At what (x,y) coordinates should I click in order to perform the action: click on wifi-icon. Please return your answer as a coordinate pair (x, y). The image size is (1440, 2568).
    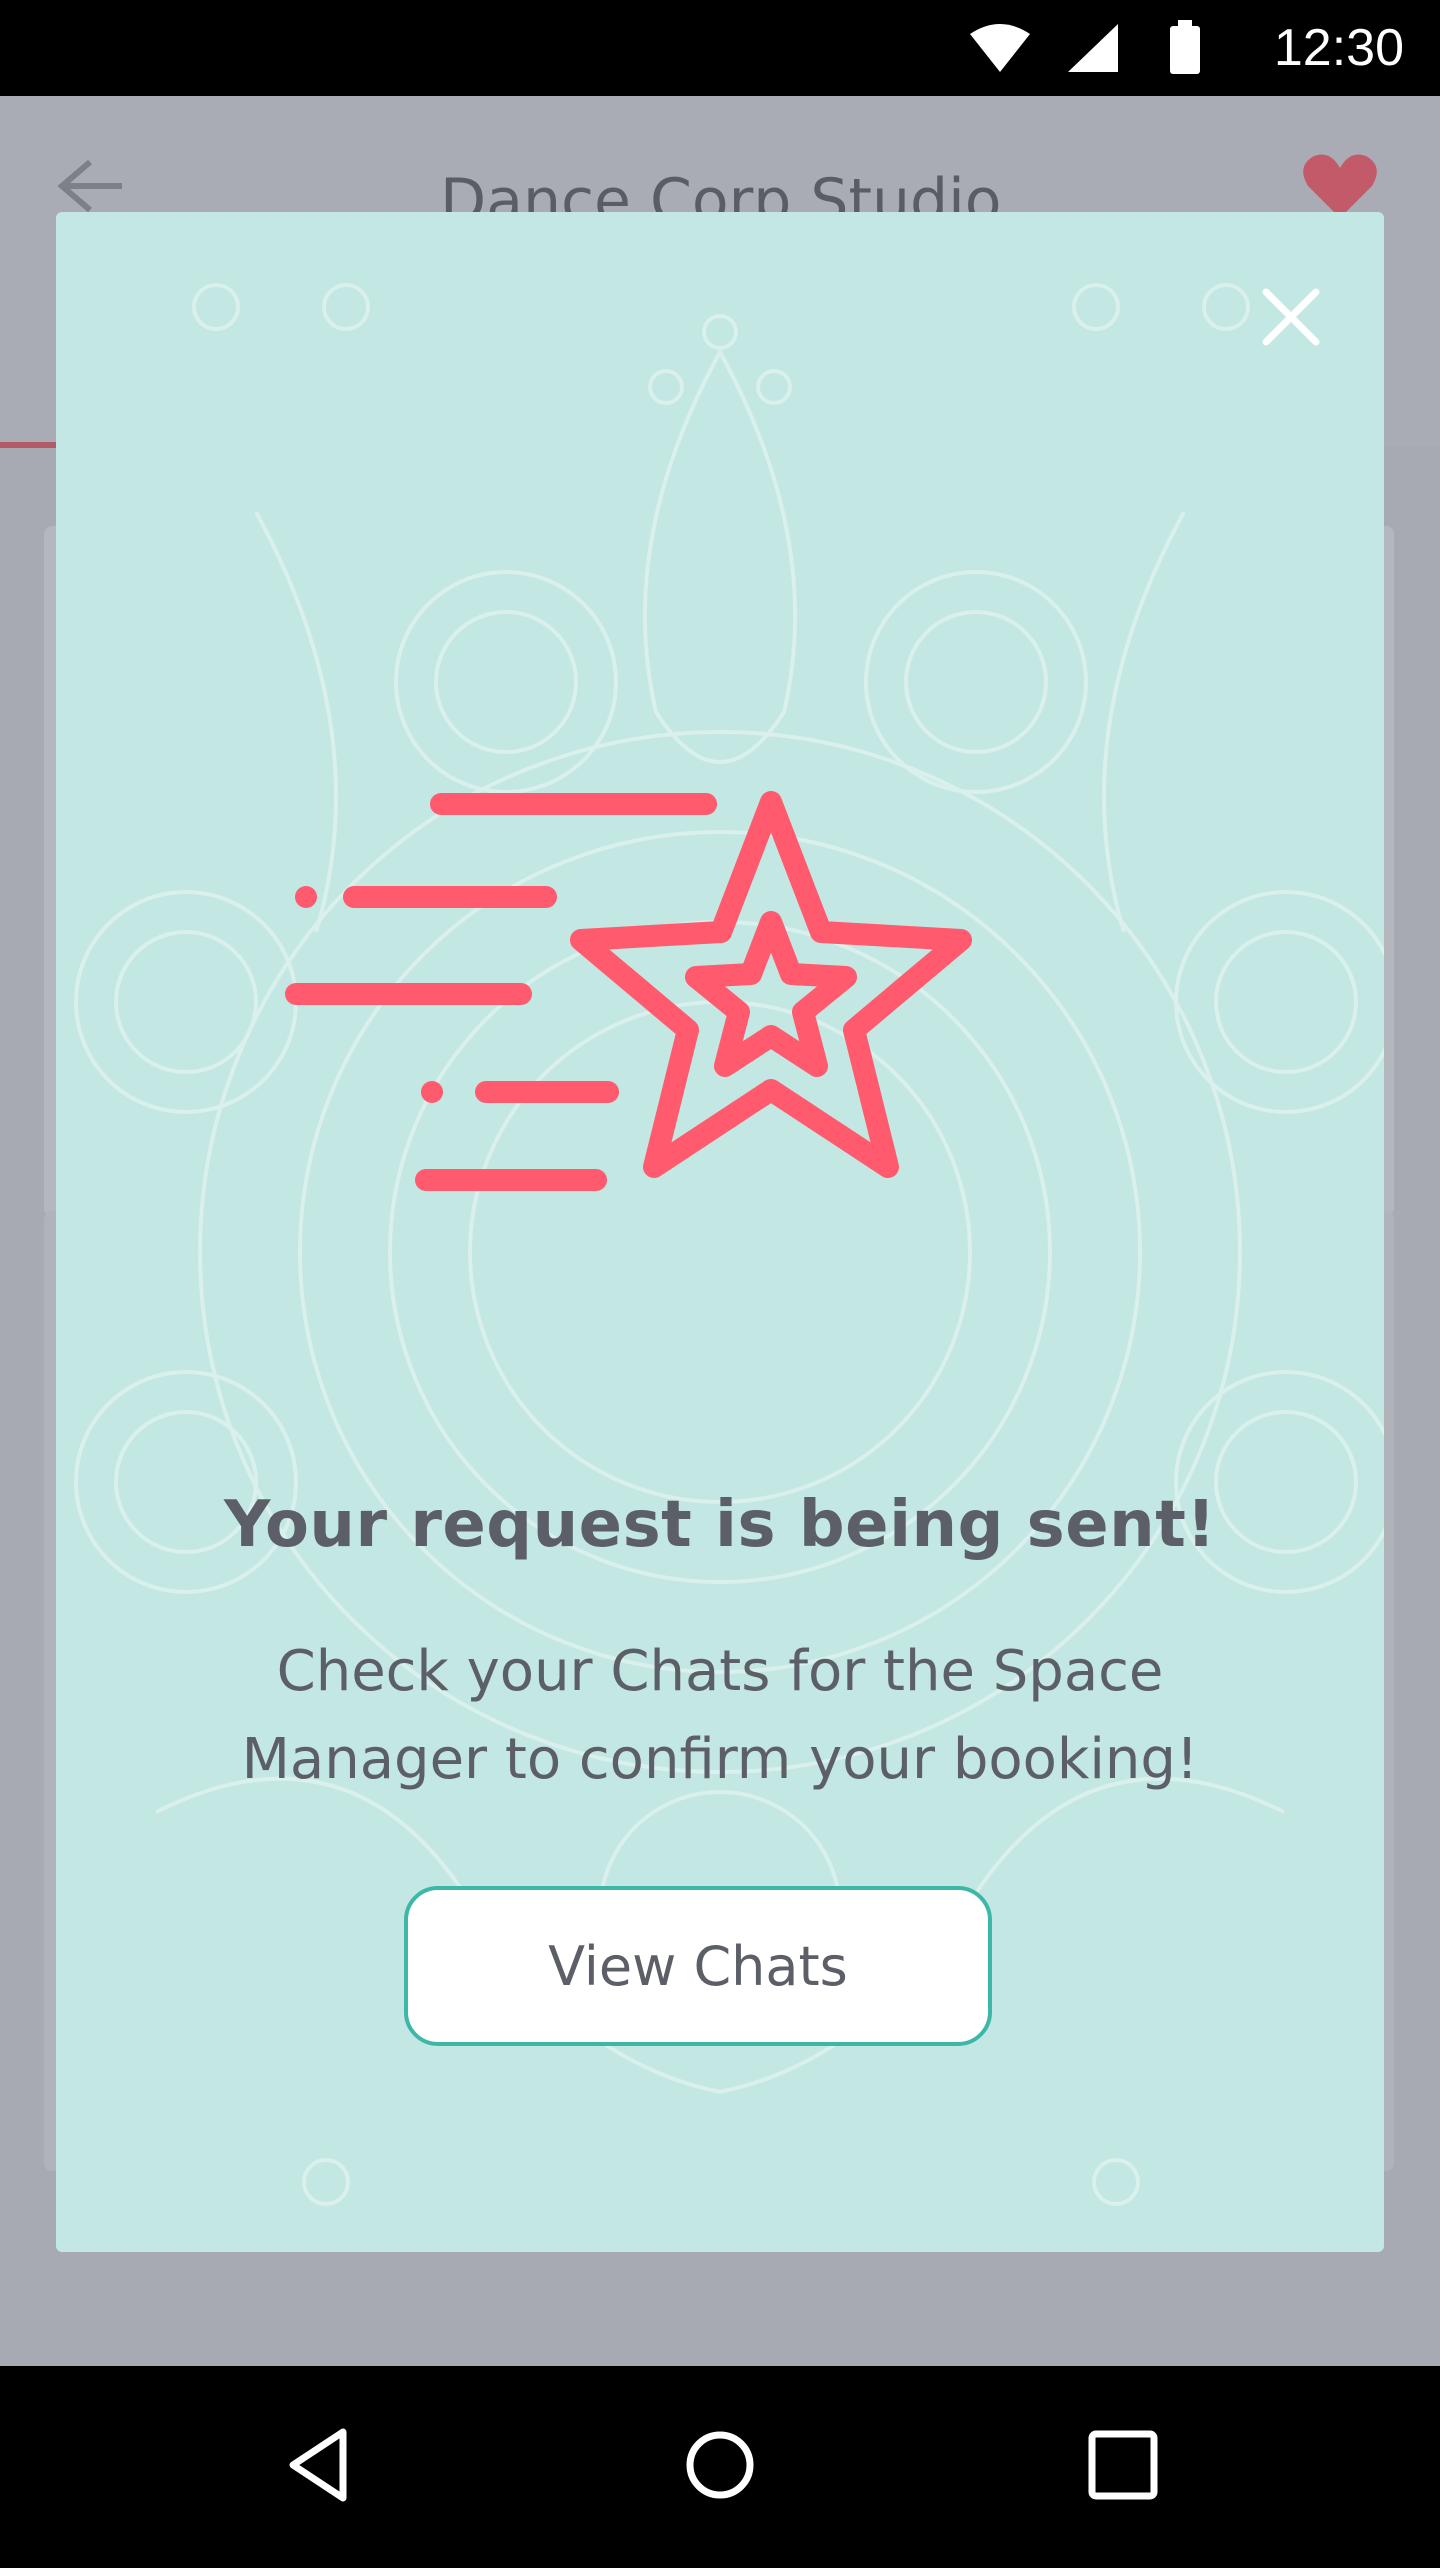
    Looking at the image, I should click on (1000, 48).